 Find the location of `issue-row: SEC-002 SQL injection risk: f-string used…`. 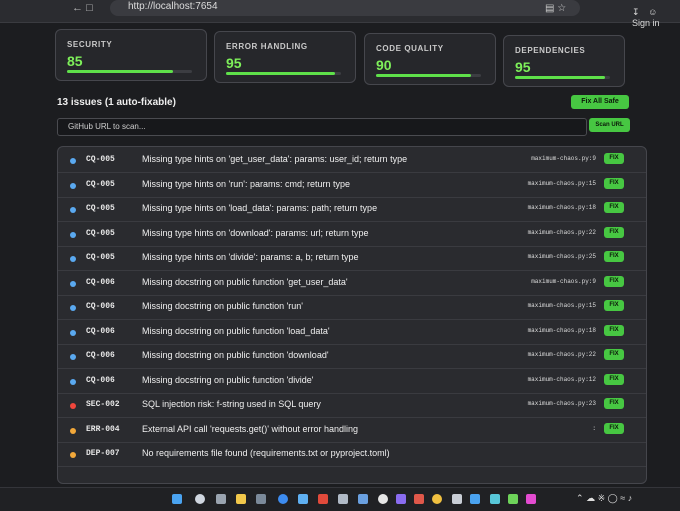

issue-row: SEC-002 SQL injection risk: f-string used… is located at coordinates (352, 406).